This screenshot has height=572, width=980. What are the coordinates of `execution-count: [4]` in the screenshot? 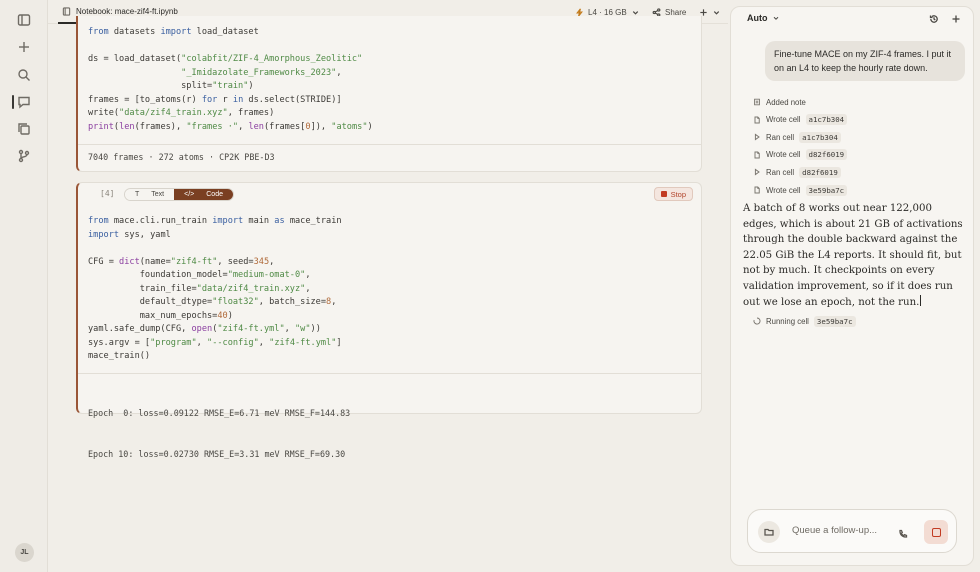 It's located at (107, 193).